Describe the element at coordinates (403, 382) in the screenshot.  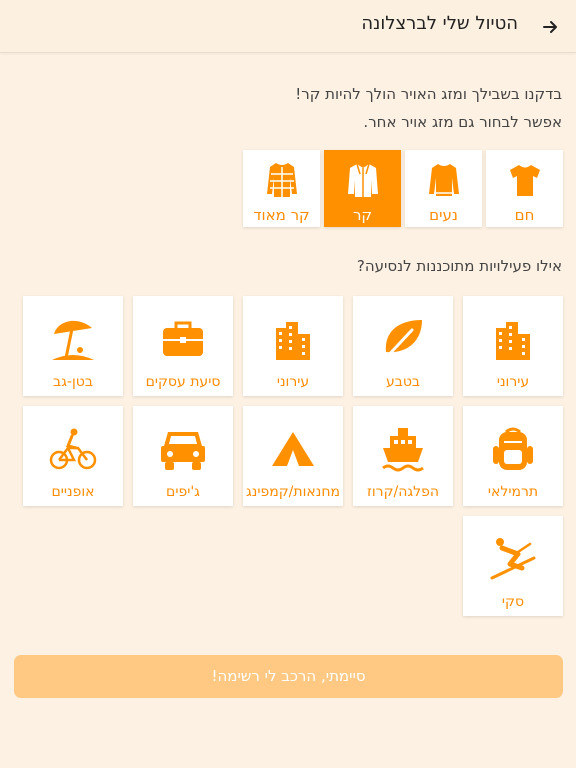
I see `activity-label: בטבע` at that location.